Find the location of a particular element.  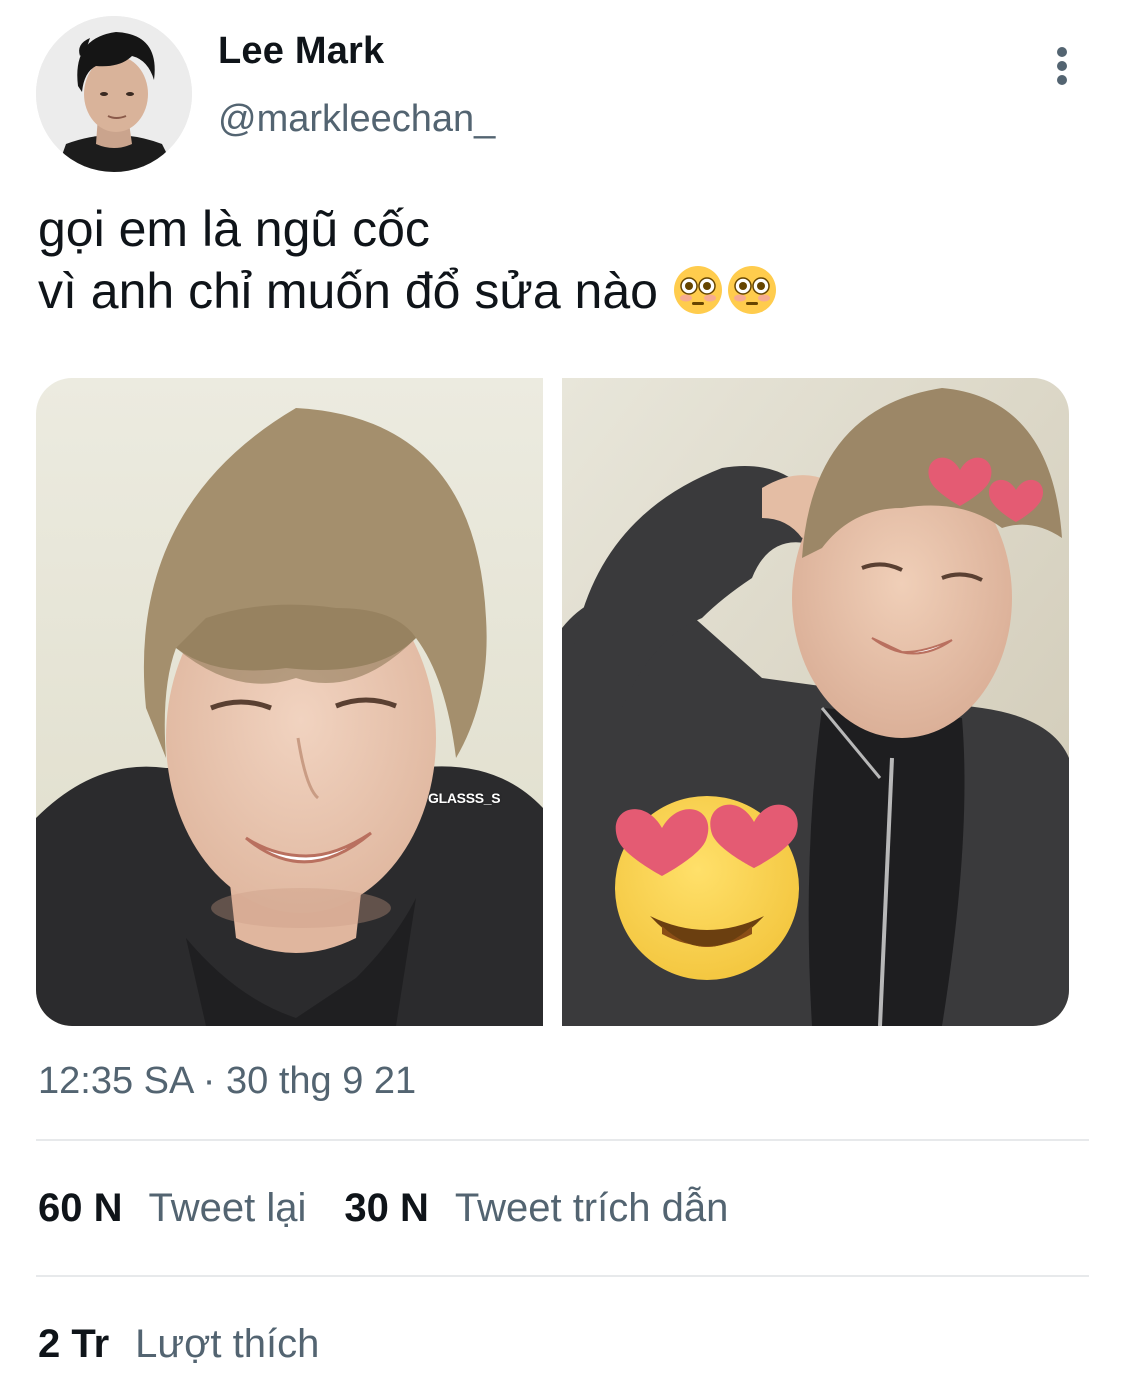

retweets-stat: 60 N Tweet lại is located at coordinates (172, 1208).